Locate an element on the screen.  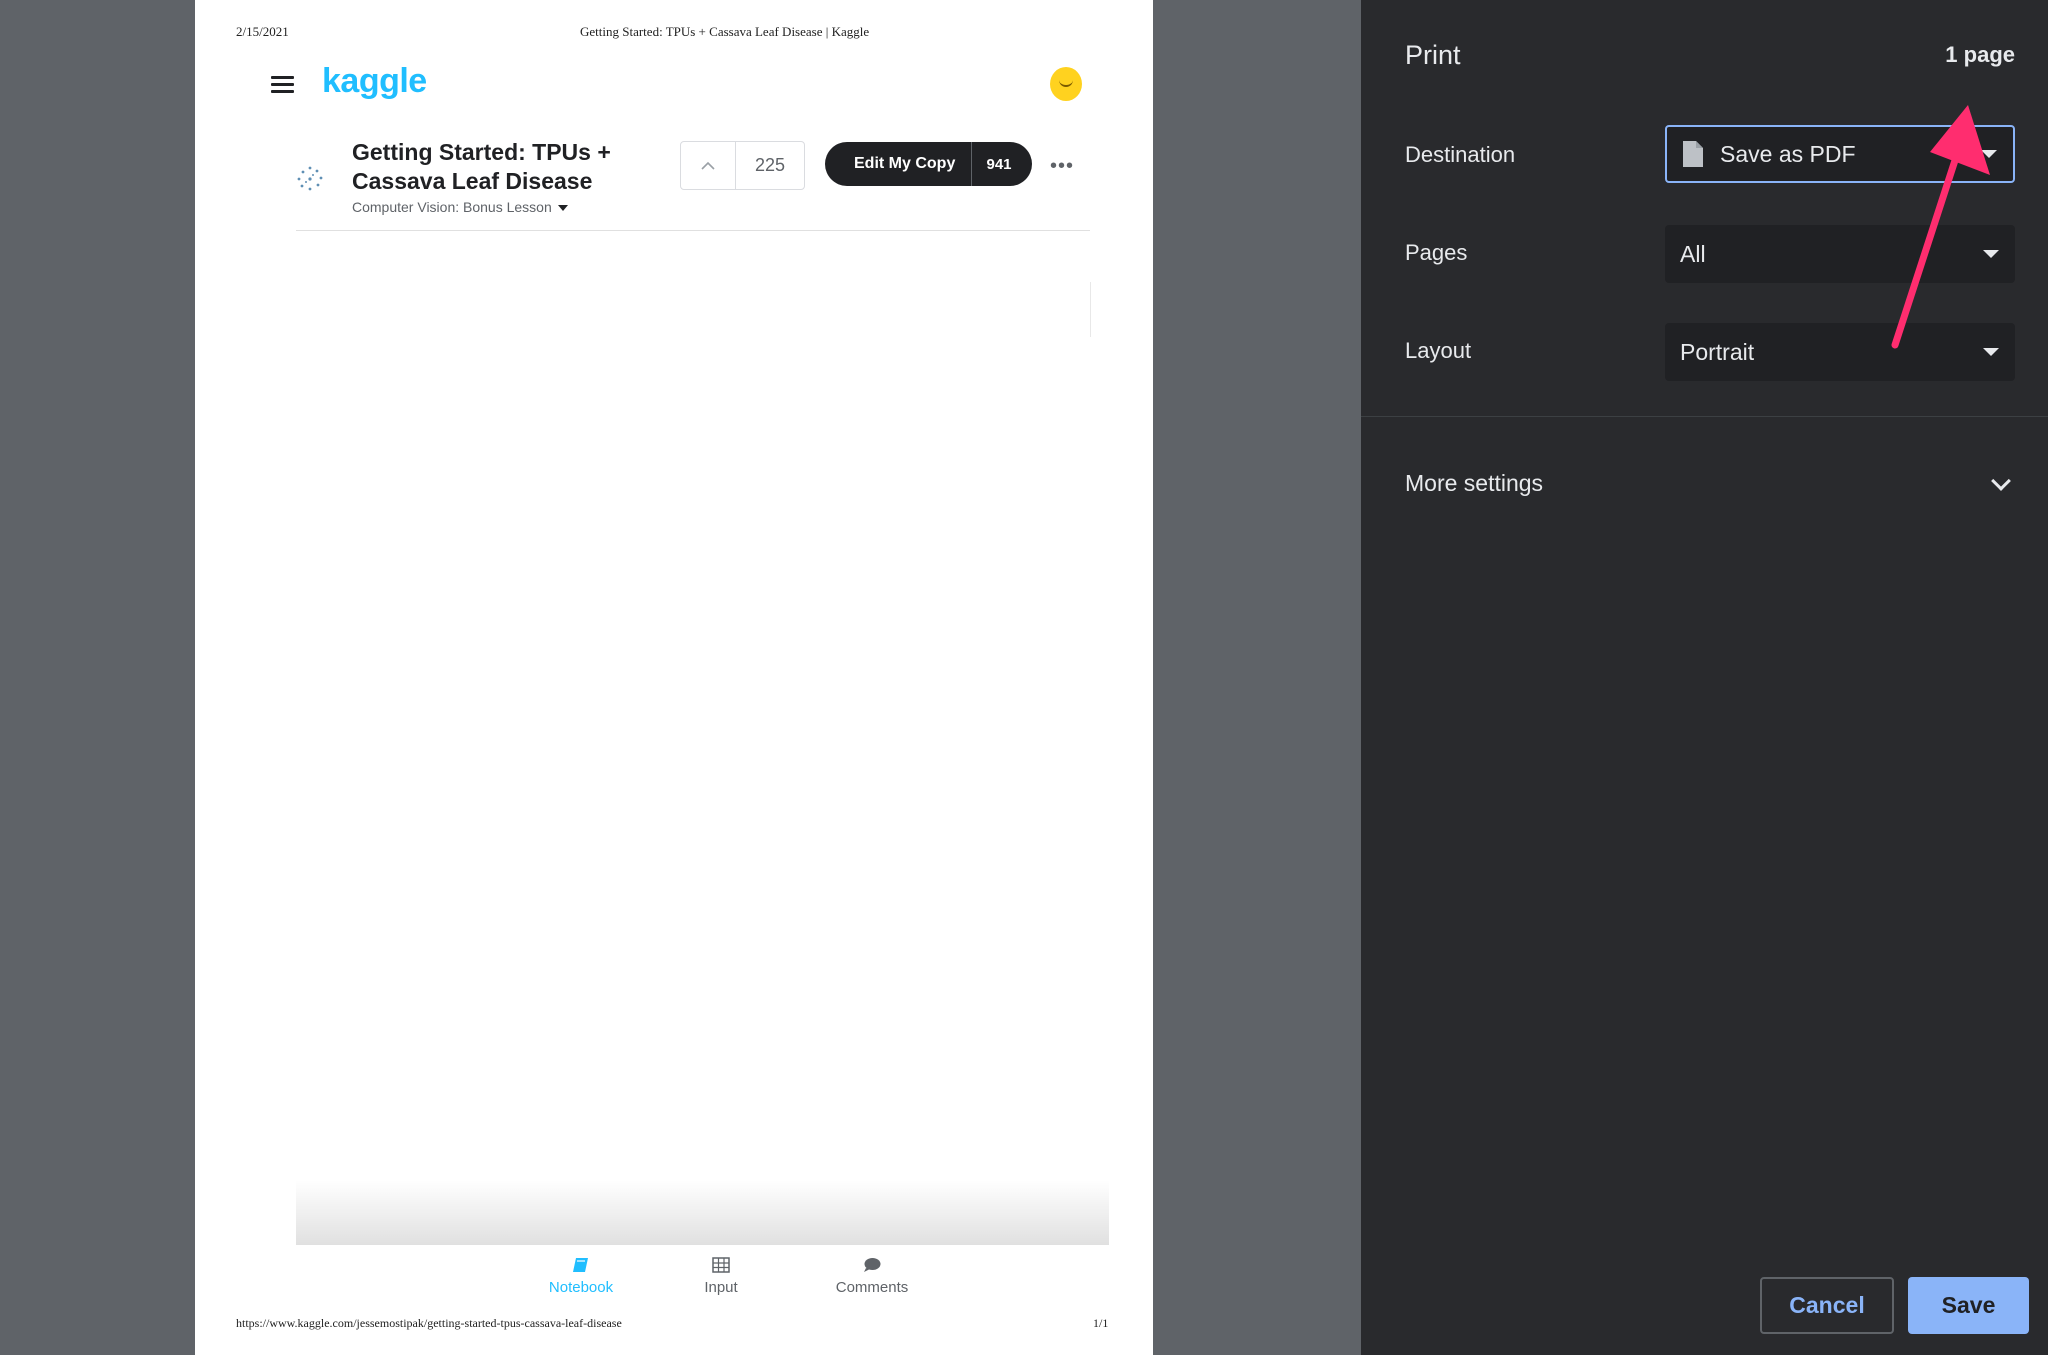
tab-bar-shadow is located at coordinates (702, 1212).